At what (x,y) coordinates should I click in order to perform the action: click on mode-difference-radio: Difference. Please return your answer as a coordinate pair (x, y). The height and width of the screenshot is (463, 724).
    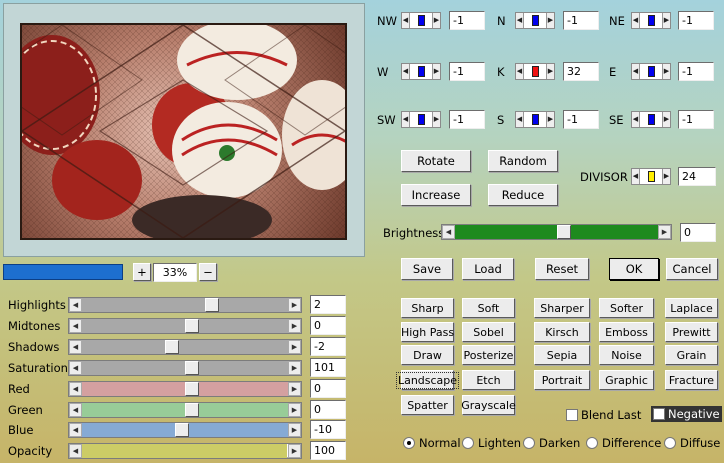
    Looking at the image, I should click on (623, 443).